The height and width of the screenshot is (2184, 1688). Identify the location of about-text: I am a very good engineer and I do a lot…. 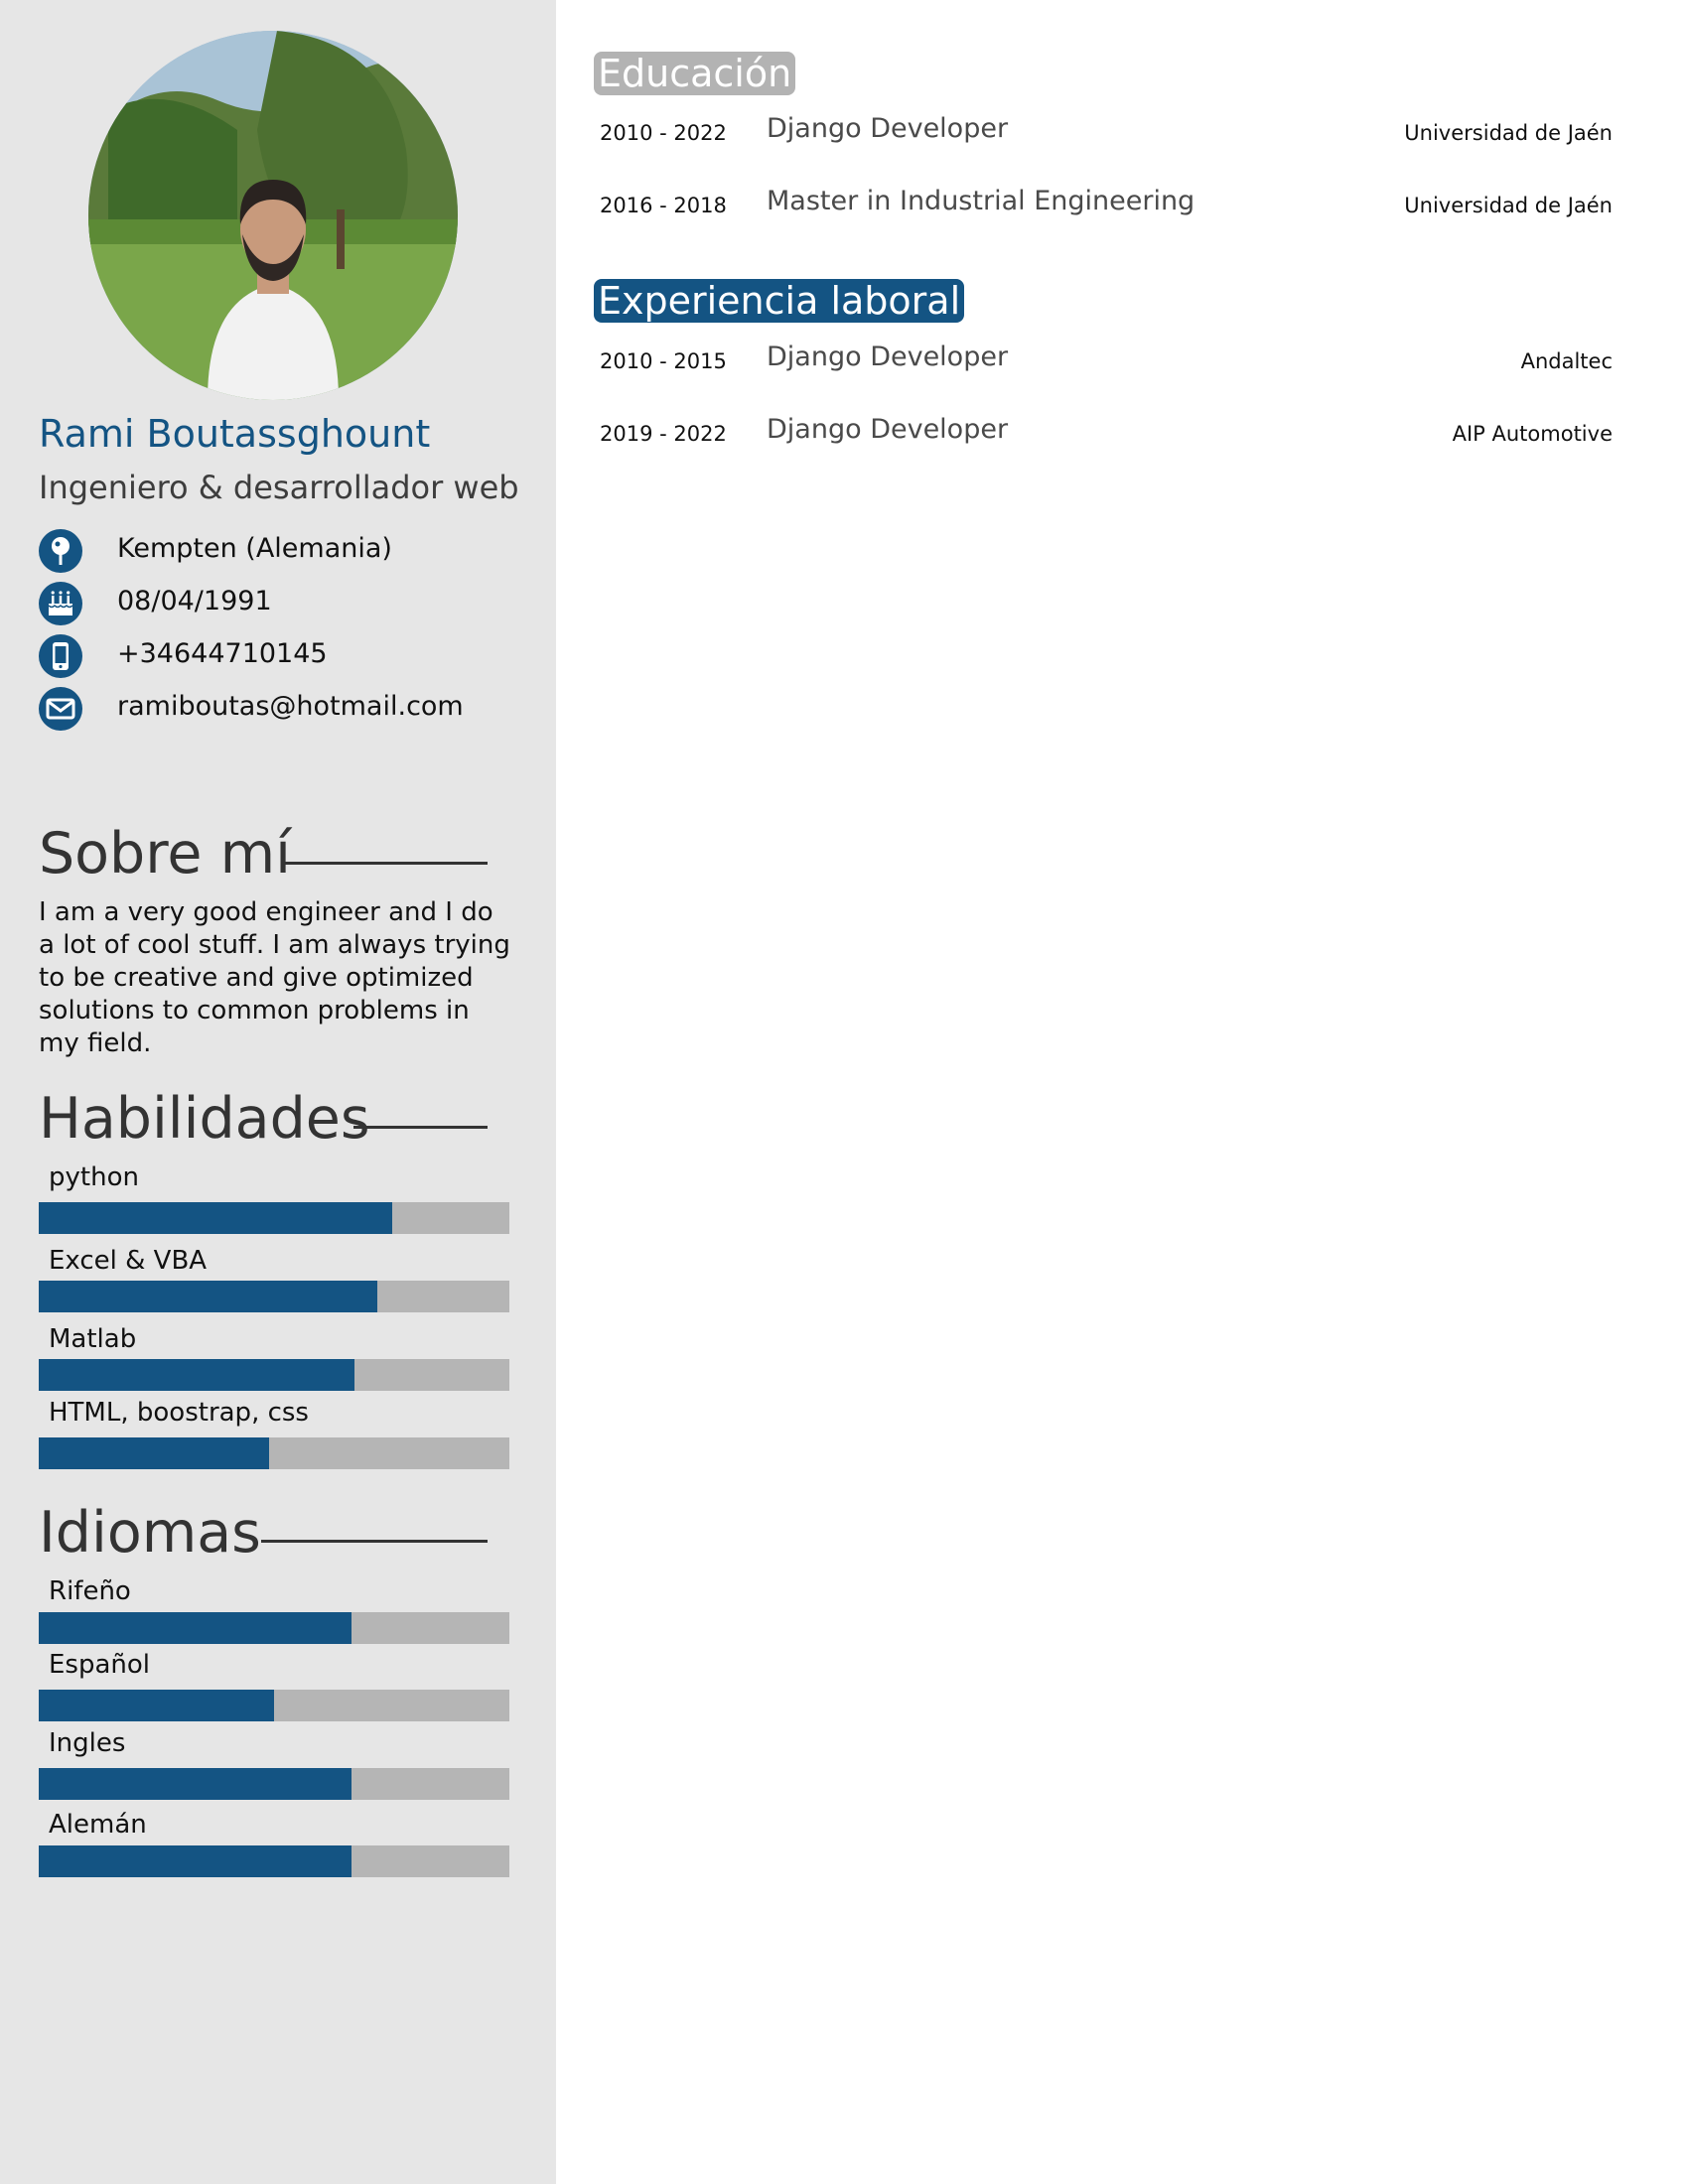
(274, 977).